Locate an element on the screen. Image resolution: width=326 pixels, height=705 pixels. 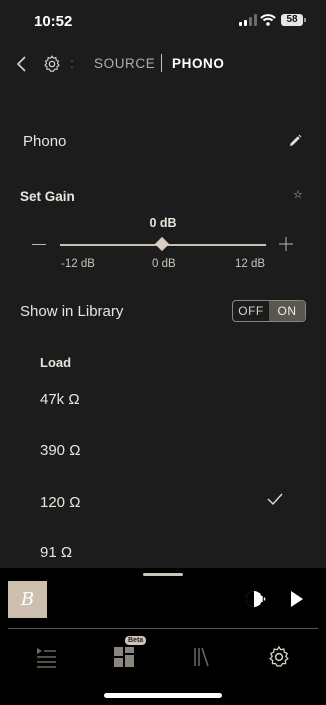
play-icon is located at coordinates (297, 599).